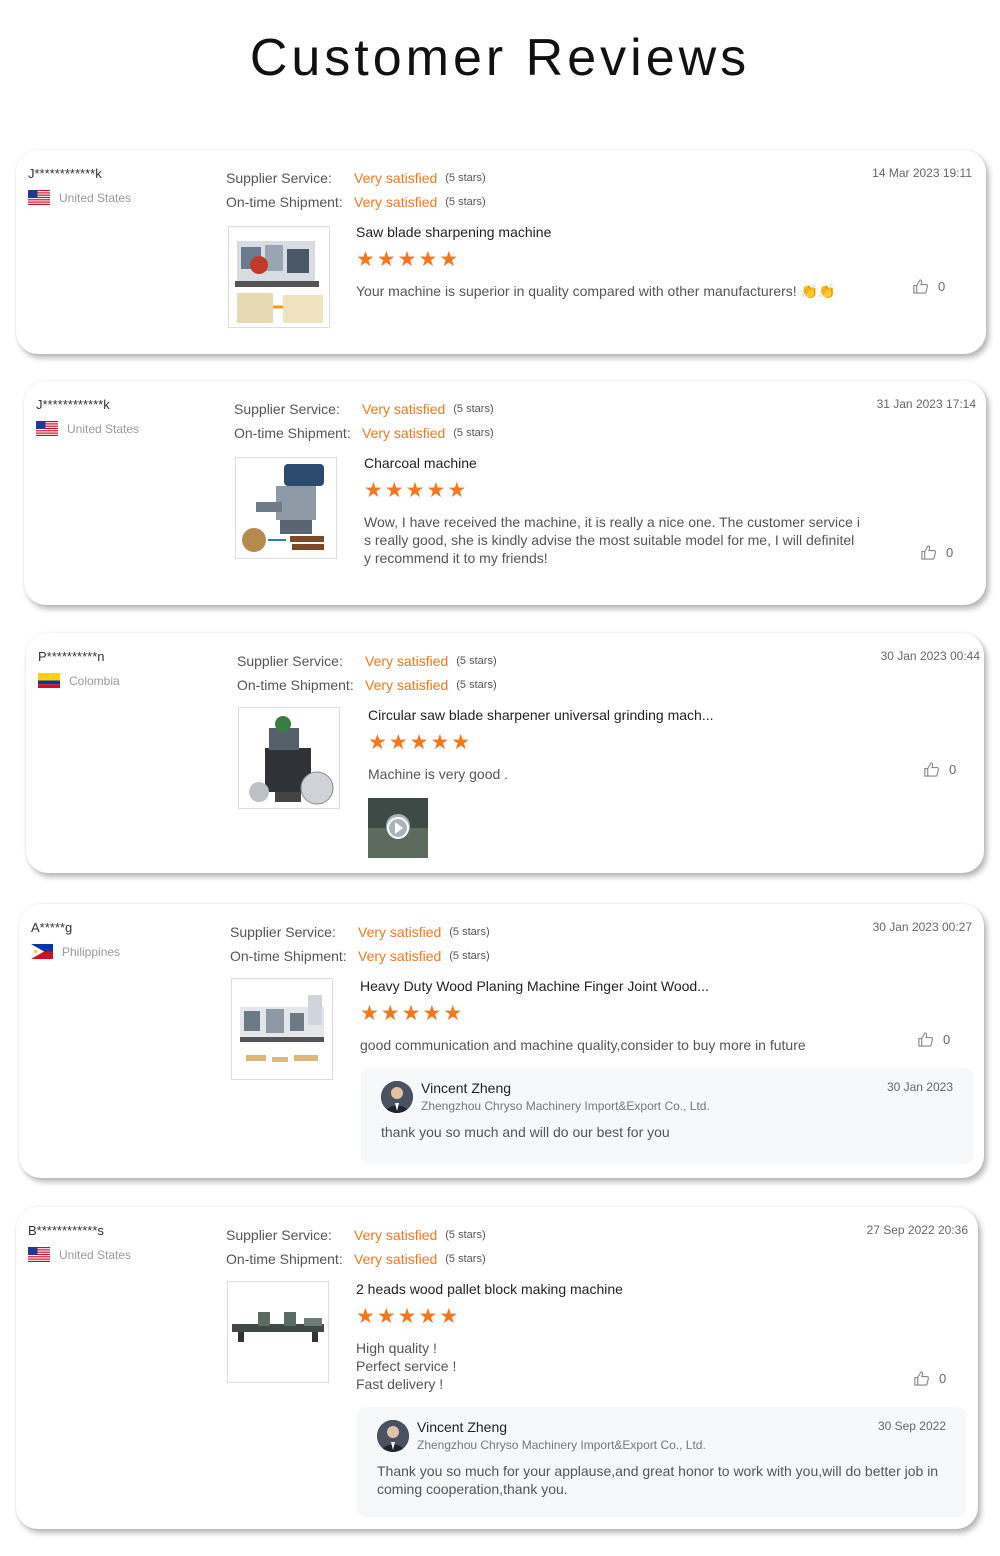 The width and height of the screenshot is (1000, 1556). What do you see at coordinates (52, 927) in the screenshot?
I see `reviewer-name: A*****g` at bounding box center [52, 927].